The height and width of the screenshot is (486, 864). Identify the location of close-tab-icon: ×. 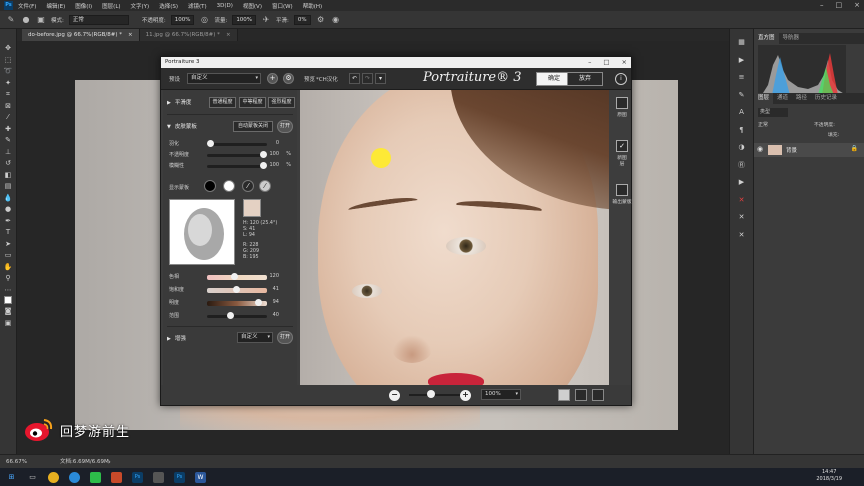
(228, 35).